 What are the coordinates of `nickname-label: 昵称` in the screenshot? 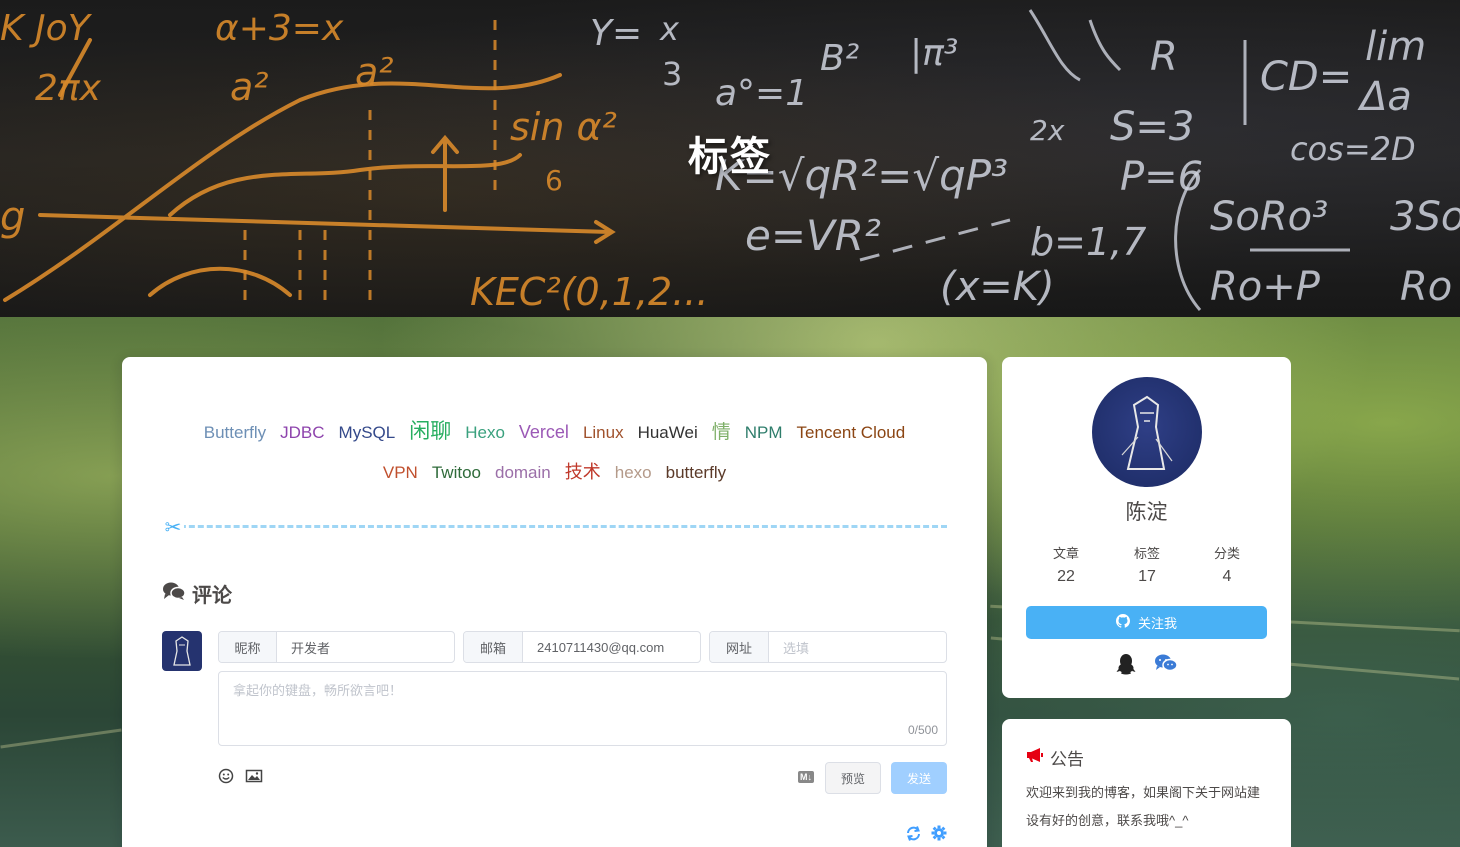 It's located at (248, 647).